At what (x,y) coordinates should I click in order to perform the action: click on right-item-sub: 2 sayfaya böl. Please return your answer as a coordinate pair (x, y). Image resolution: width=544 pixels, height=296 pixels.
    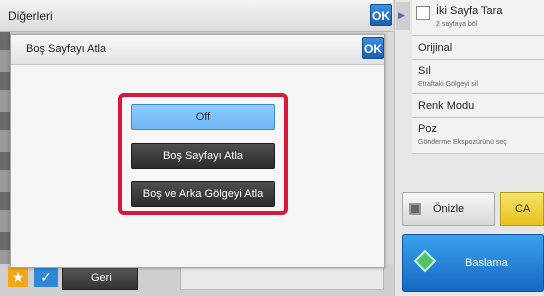
    Looking at the image, I should click on (457, 24).